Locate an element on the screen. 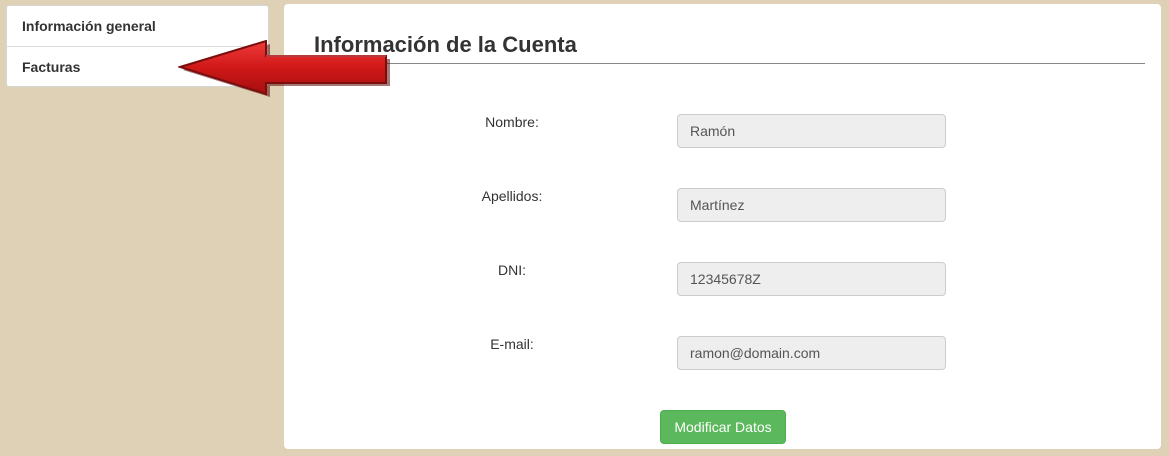 The height and width of the screenshot is (456, 1169). nombre-label: Nombre: is located at coordinates (512, 122).